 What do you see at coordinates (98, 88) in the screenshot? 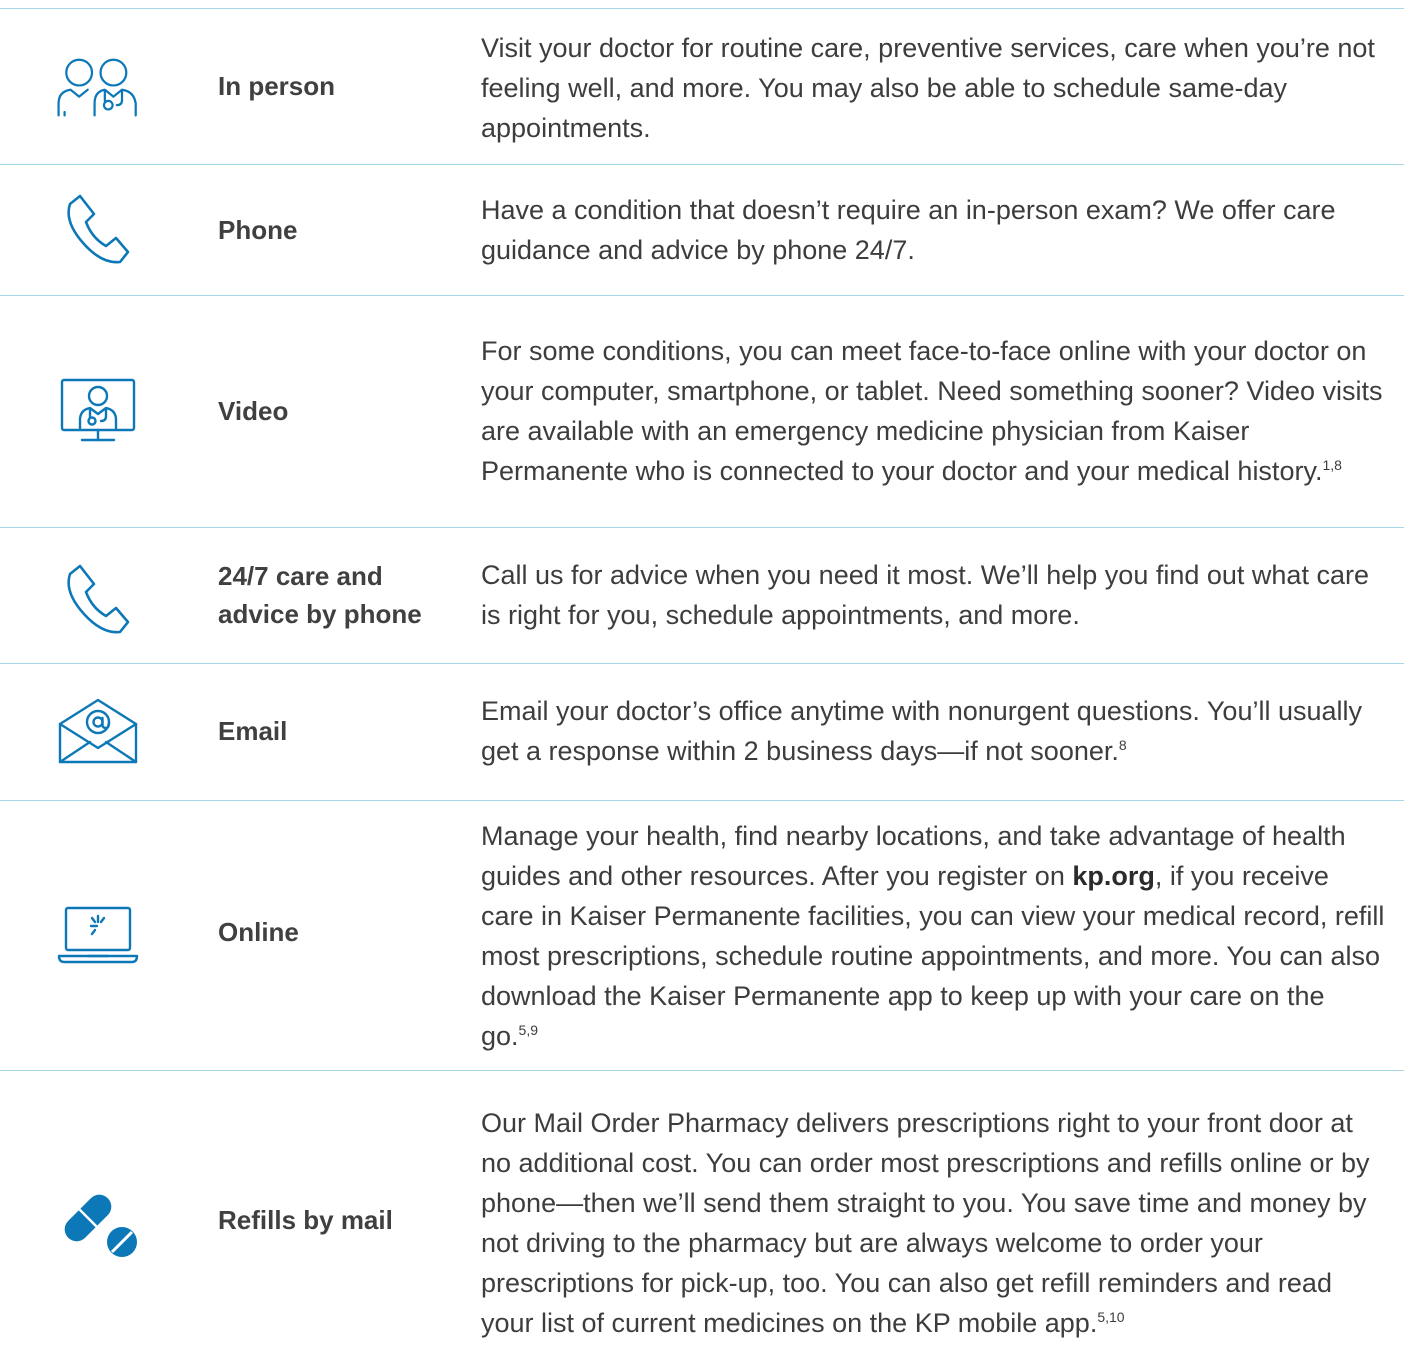
I see `doctor-and-patient-icon` at bounding box center [98, 88].